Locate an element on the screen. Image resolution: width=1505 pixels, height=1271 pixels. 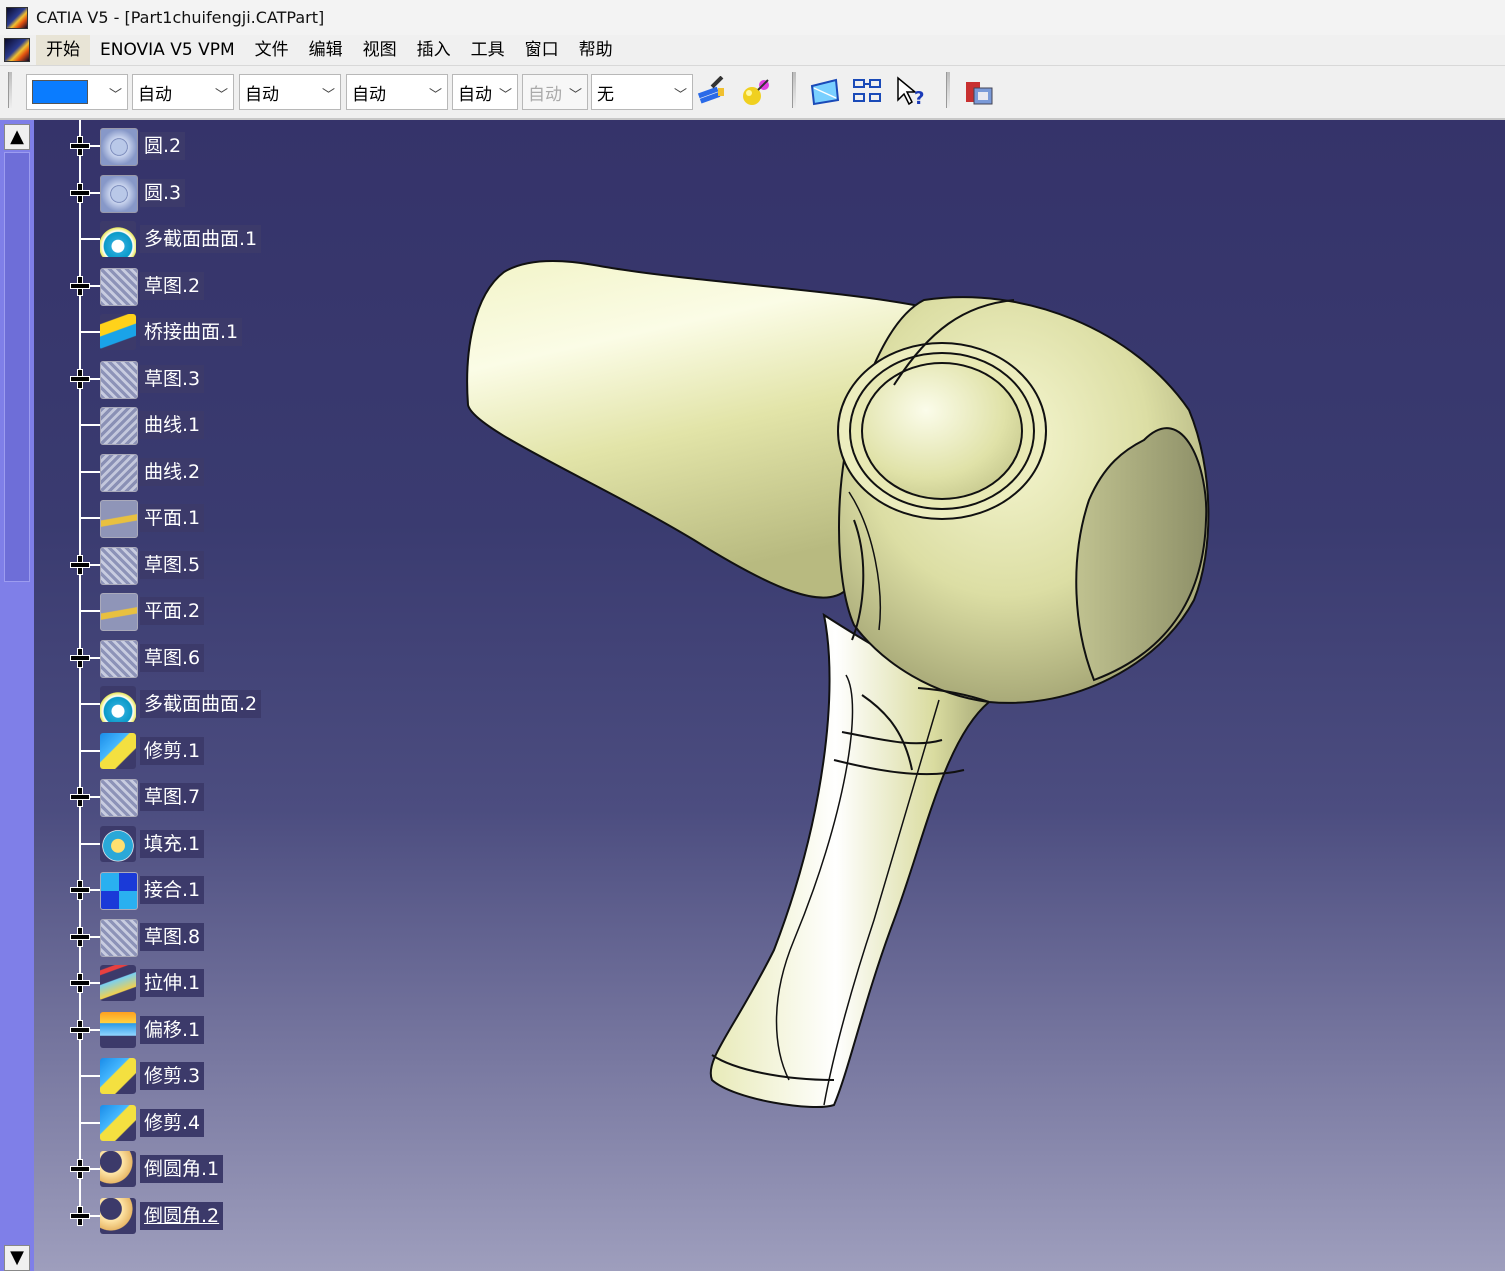
tree-node-label: 圆.3 is located at coordinates (163, 192).